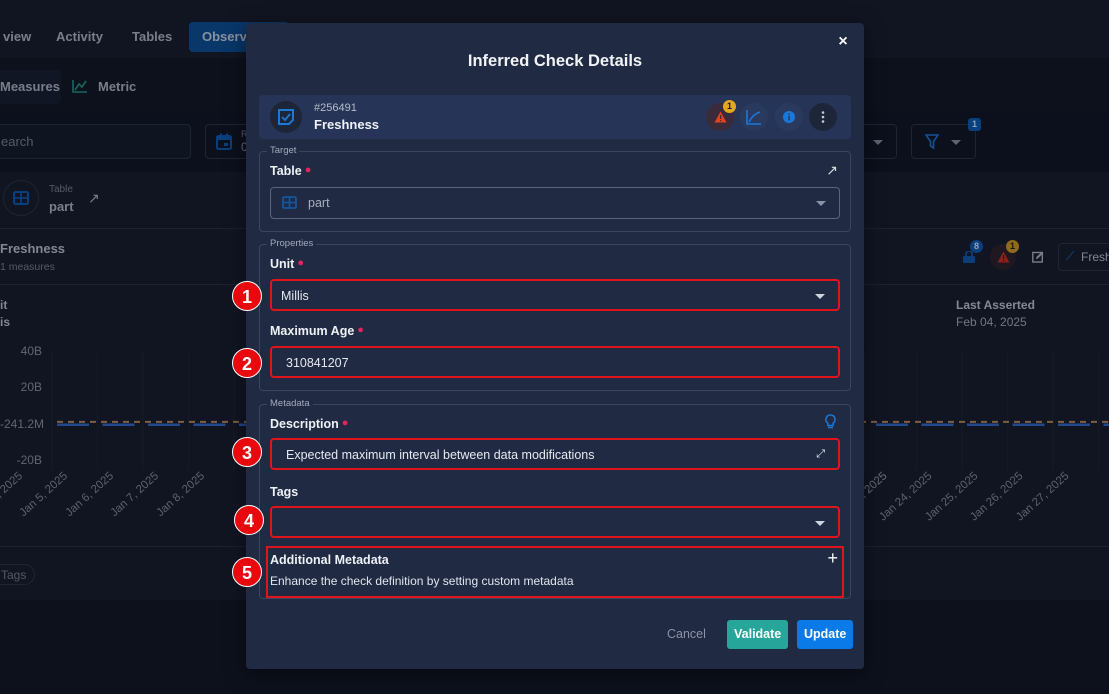 This screenshot has height=694, width=1109. What do you see at coordinates (347, 124) in the screenshot?
I see `check-name: Freshness` at bounding box center [347, 124].